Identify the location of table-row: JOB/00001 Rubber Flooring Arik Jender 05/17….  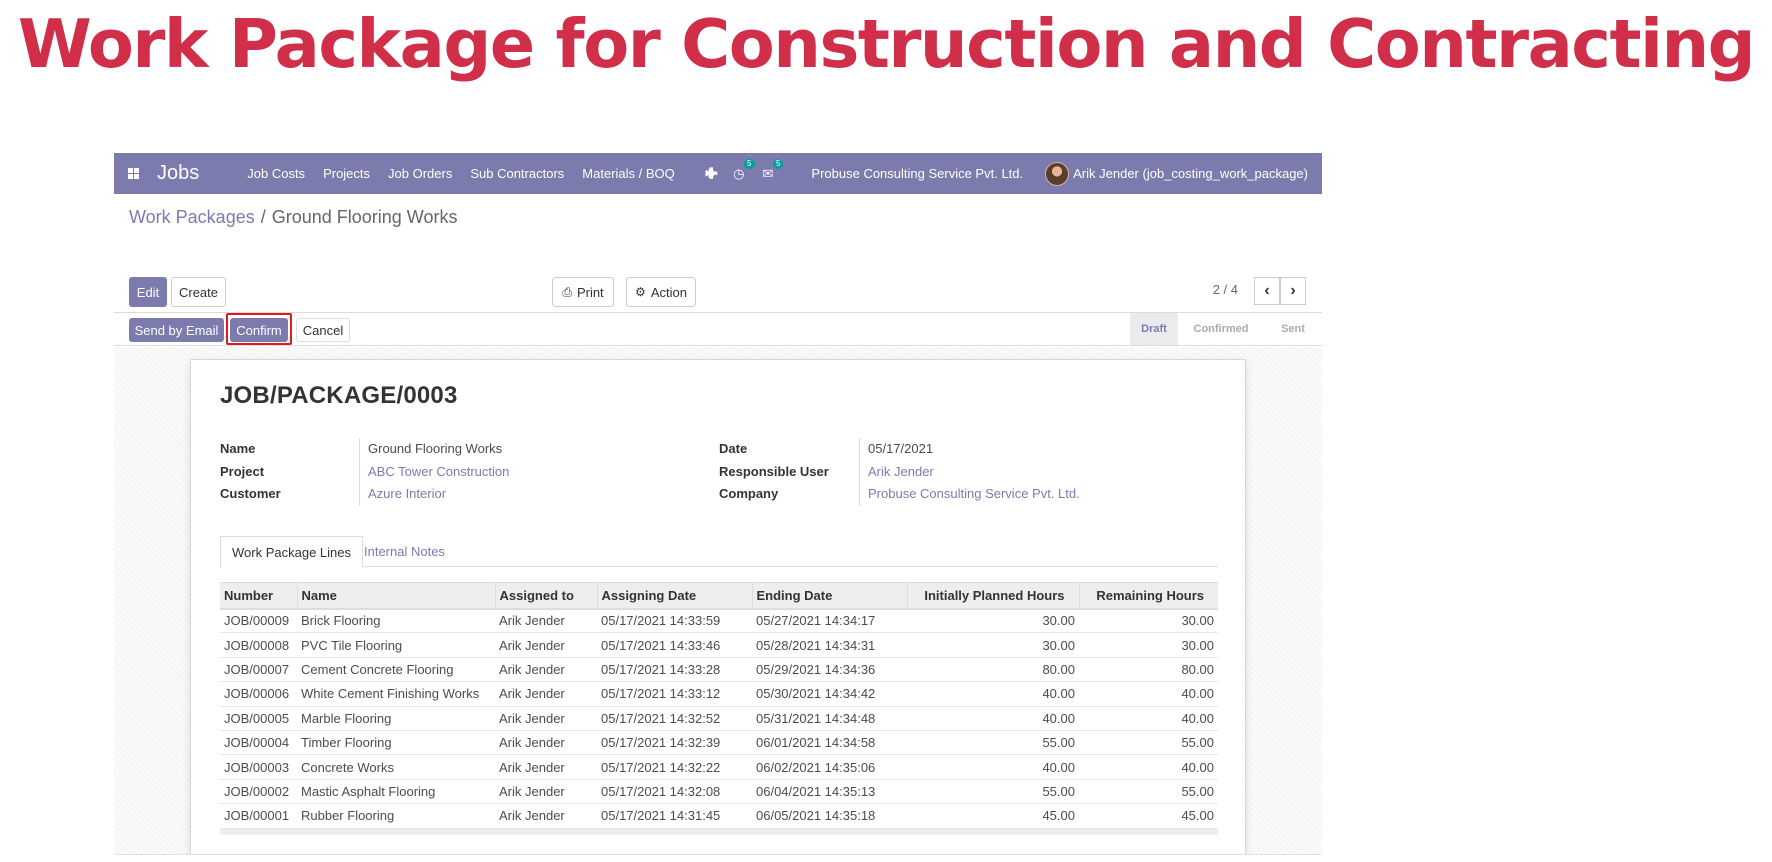
(719, 816).